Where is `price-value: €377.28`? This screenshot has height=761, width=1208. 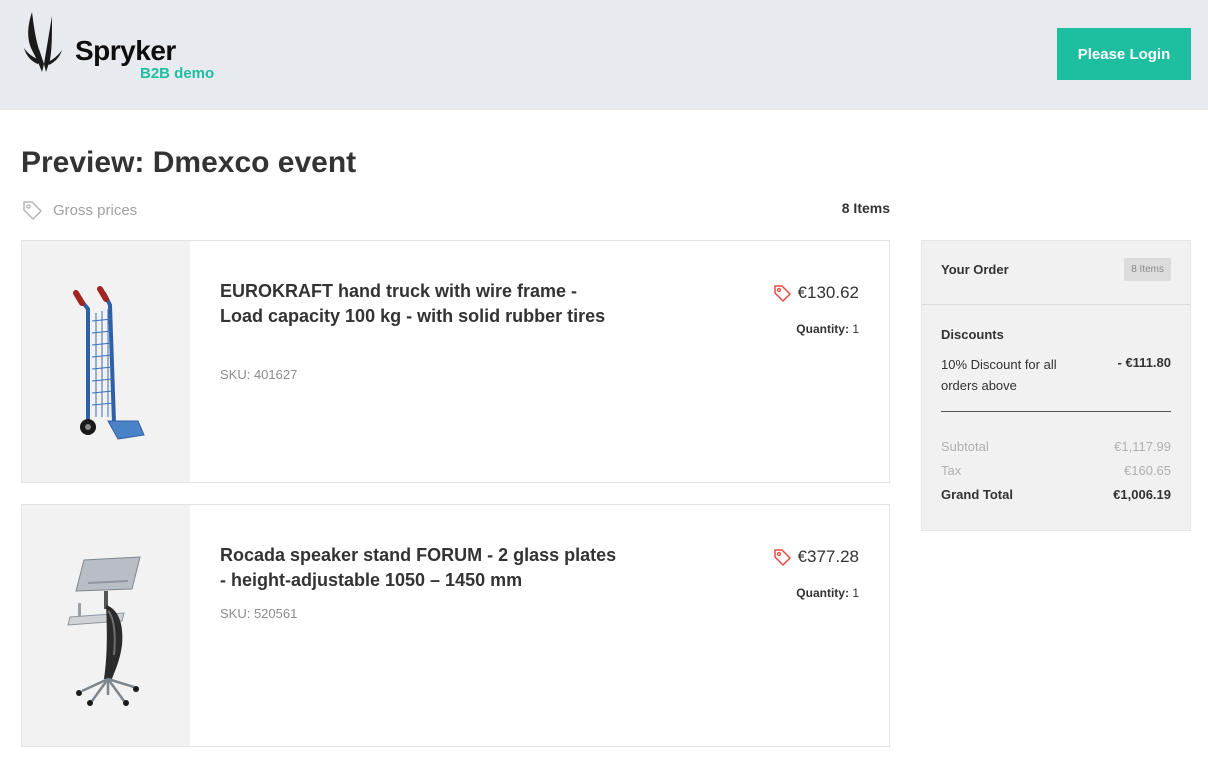
price-value: €377.28 is located at coordinates (828, 556).